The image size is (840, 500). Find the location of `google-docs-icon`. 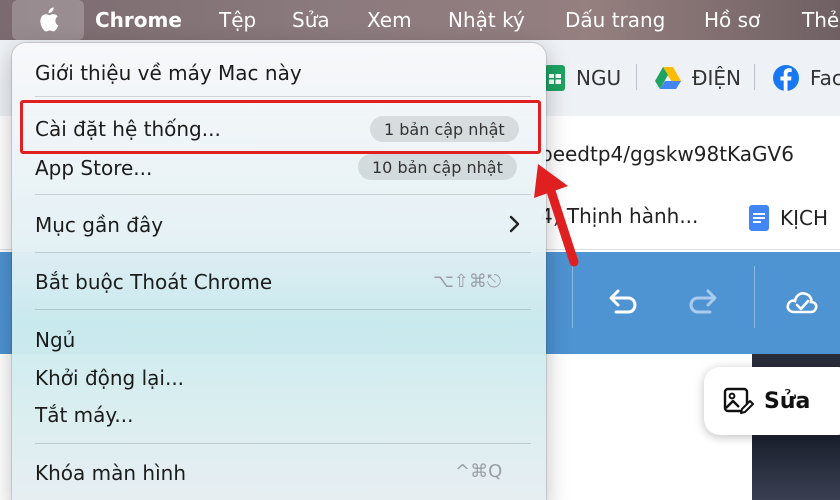

google-docs-icon is located at coordinates (759, 218).